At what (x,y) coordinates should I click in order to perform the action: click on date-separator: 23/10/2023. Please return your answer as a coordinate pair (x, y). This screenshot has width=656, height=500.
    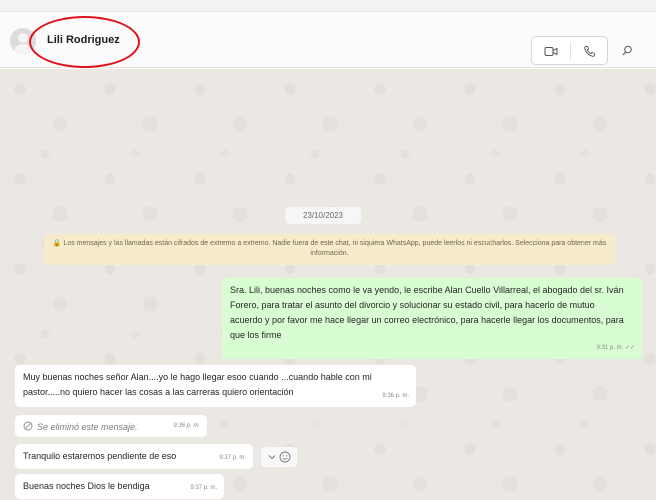
    Looking at the image, I should click on (323, 215).